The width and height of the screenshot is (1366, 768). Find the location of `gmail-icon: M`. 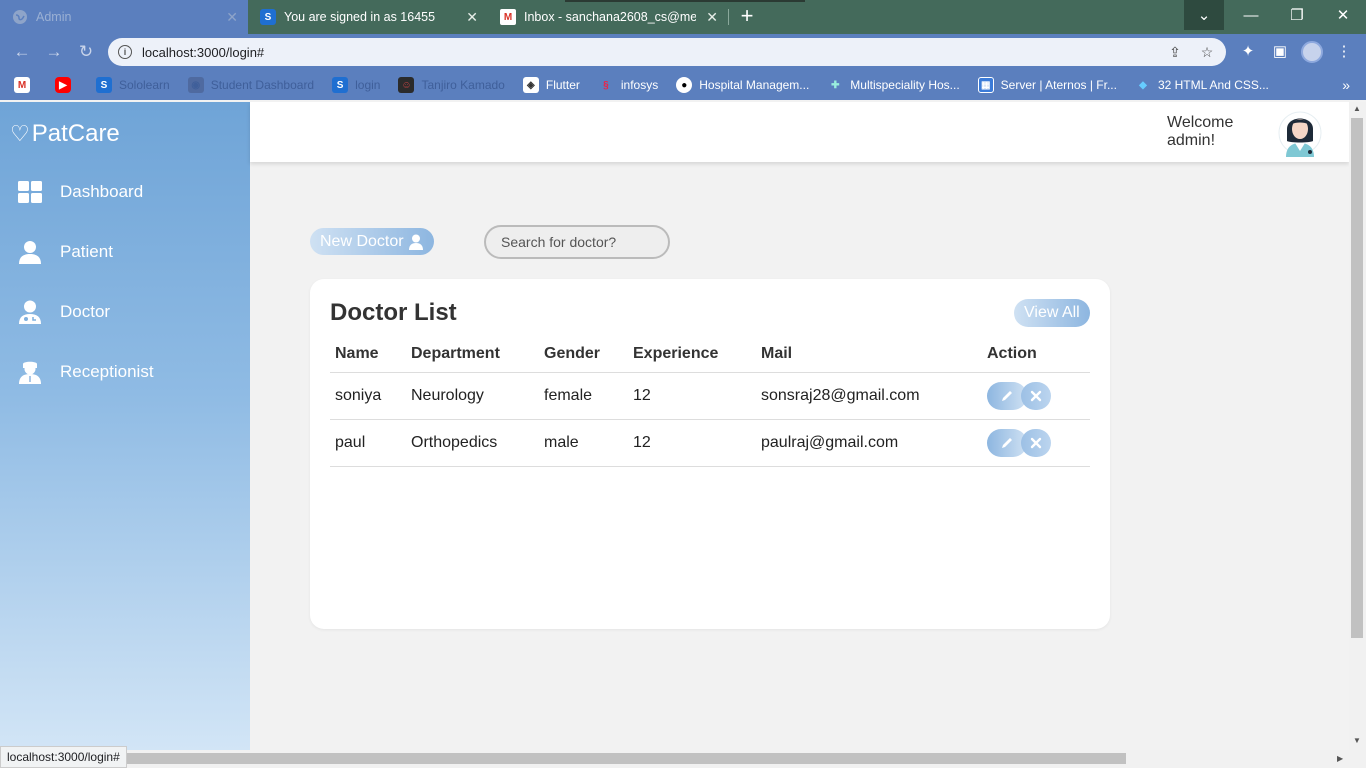

gmail-icon: M is located at coordinates (22, 85).